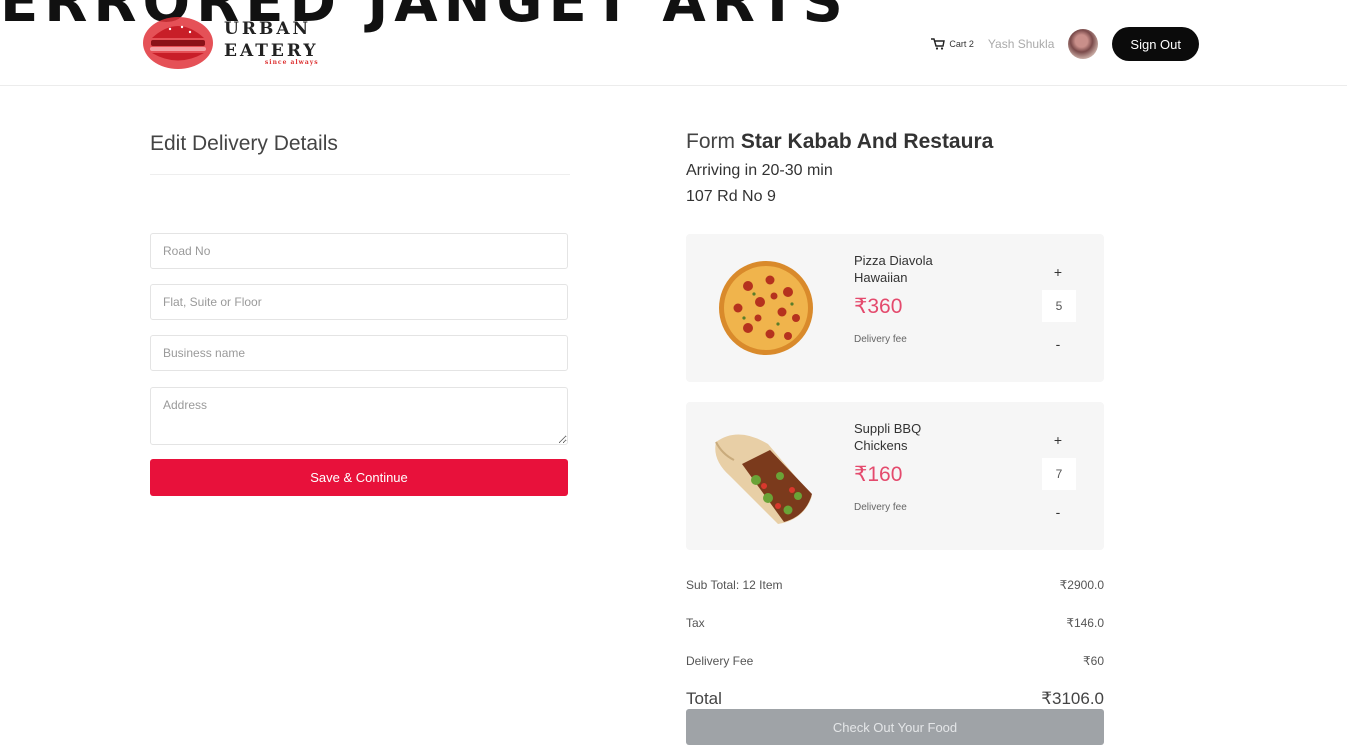  I want to click on tax-row: Tax ₹146.0, so click(895, 623).